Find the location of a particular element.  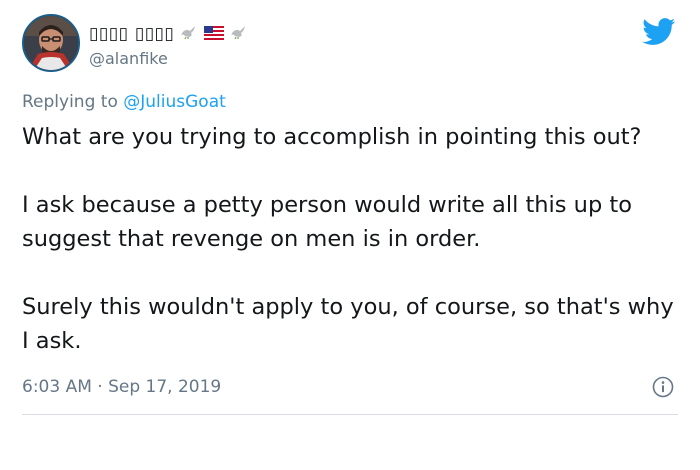

display-name-row: ▯▯▯▯ ▯▯▯▯ is located at coordinates (168, 34).